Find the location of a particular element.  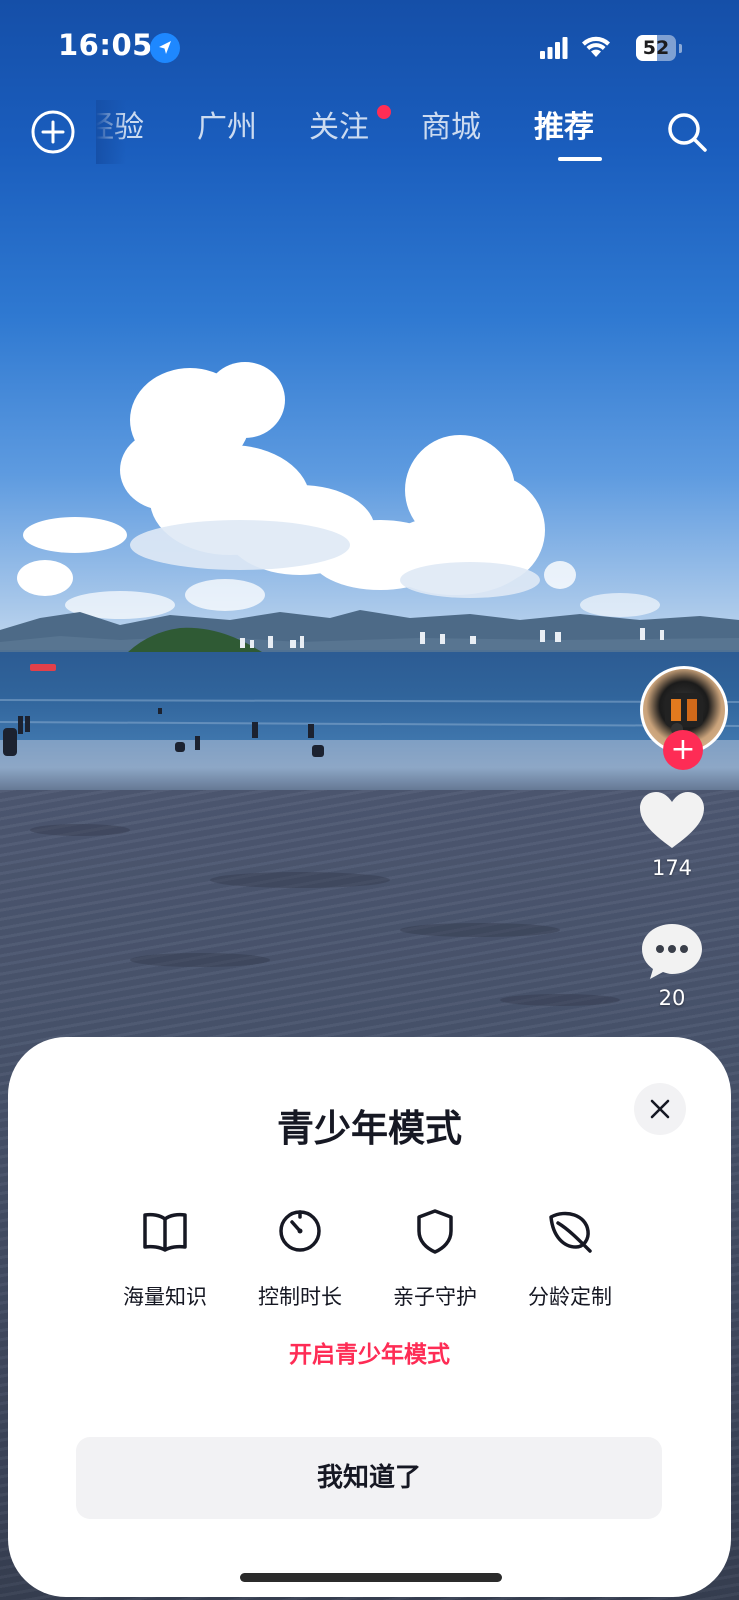

location-arrow-icon is located at coordinates (165, 48).